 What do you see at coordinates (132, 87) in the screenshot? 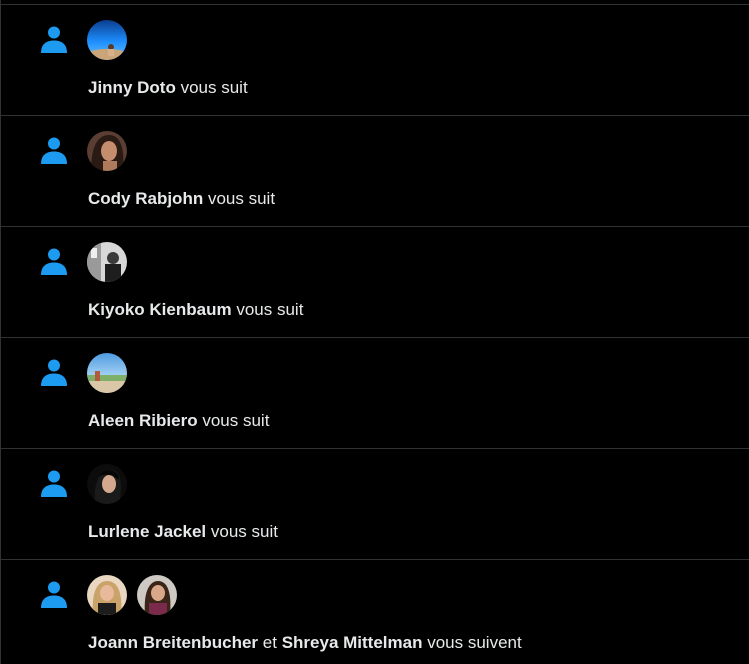
I see `user-name: Jinny Doto` at bounding box center [132, 87].